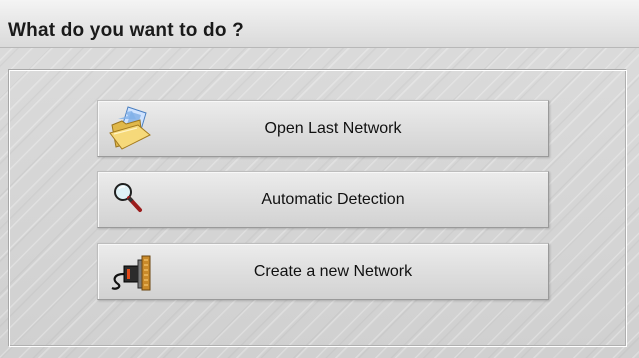 This screenshot has width=639, height=358. Describe the element at coordinates (333, 199) in the screenshot. I see `automatic-detection-label: Automatic Detection` at that location.